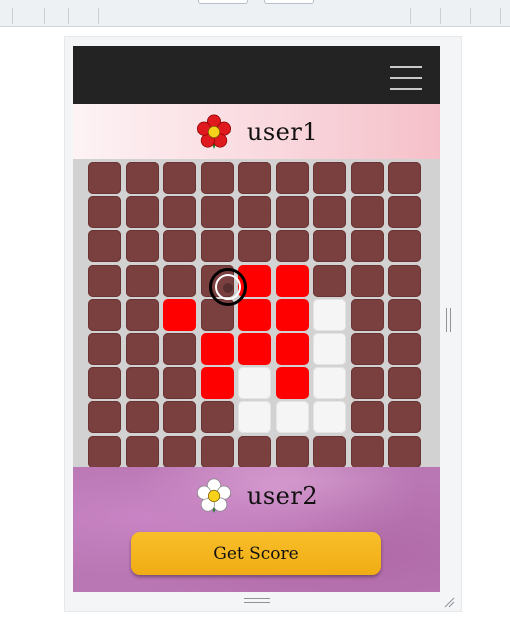  Describe the element at coordinates (449, 320) in the screenshot. I see `side-resize-grip-icon` at that location.